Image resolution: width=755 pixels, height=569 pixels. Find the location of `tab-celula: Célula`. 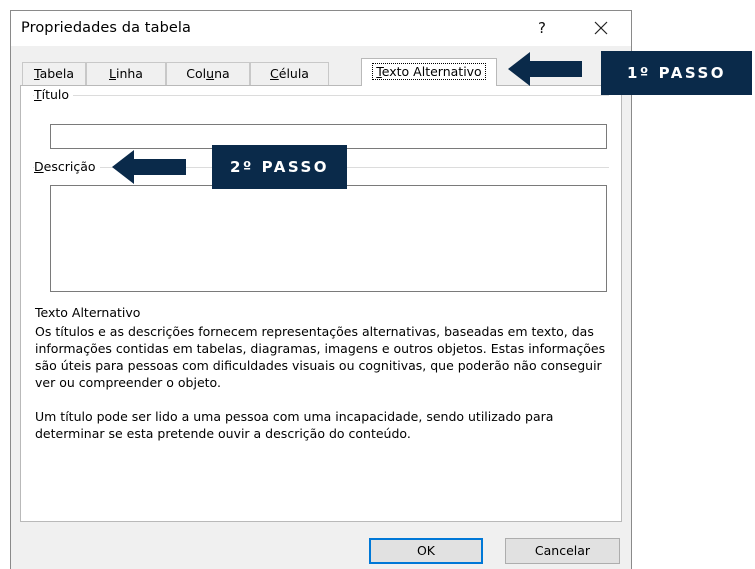

tab-celula: Célula is located at coordinates (289, 73).